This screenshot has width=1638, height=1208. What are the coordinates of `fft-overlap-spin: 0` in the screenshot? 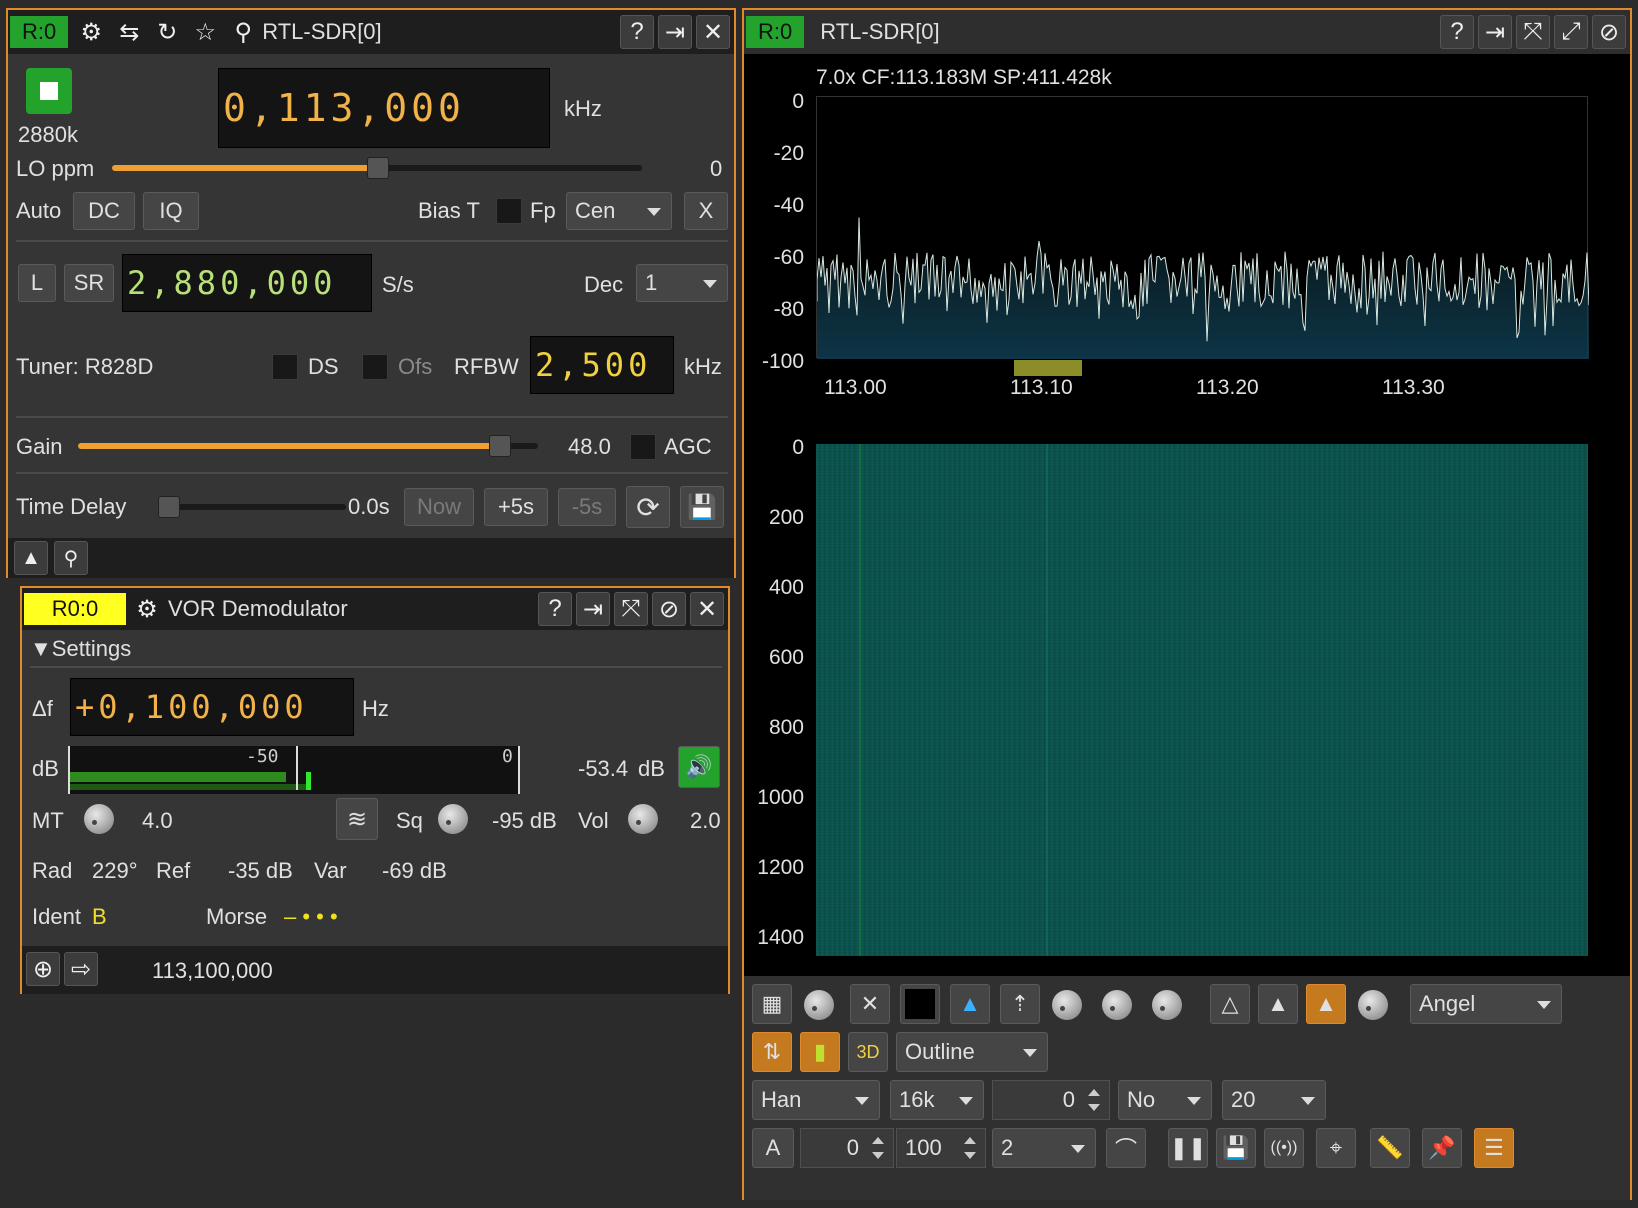 It's located at (1051, 1100).